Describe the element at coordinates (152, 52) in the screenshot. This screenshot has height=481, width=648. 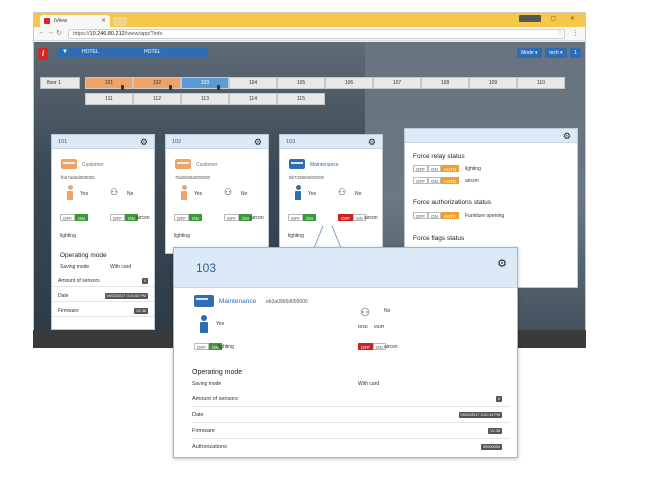
I see `hotel-item-right: HOTEL` at that location.